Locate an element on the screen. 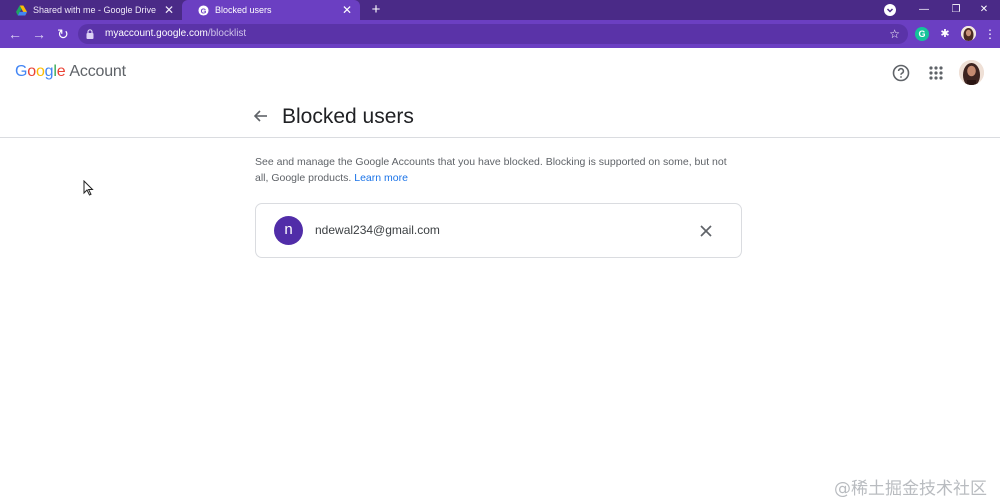 This screenshot has height=501, width=1000. google-account-logo: Google Account is located at coordinates (70, 72).